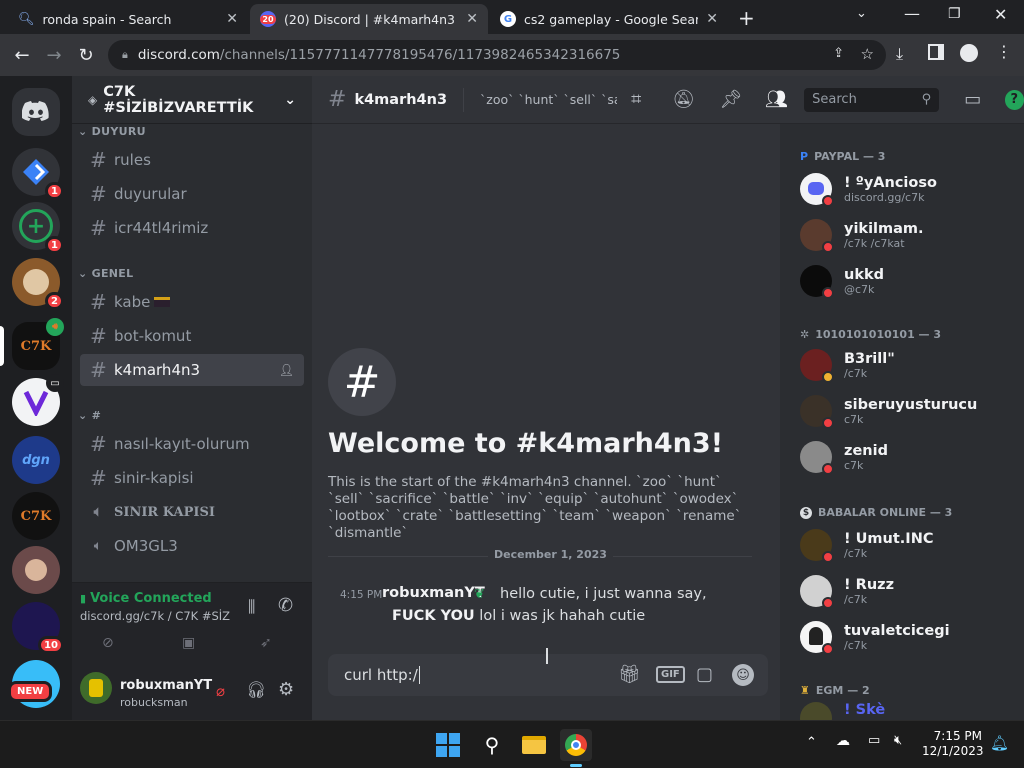  Describe the element at coordinates (34, 684) in the screenshot. I see `server-icon: NEW` at that location.